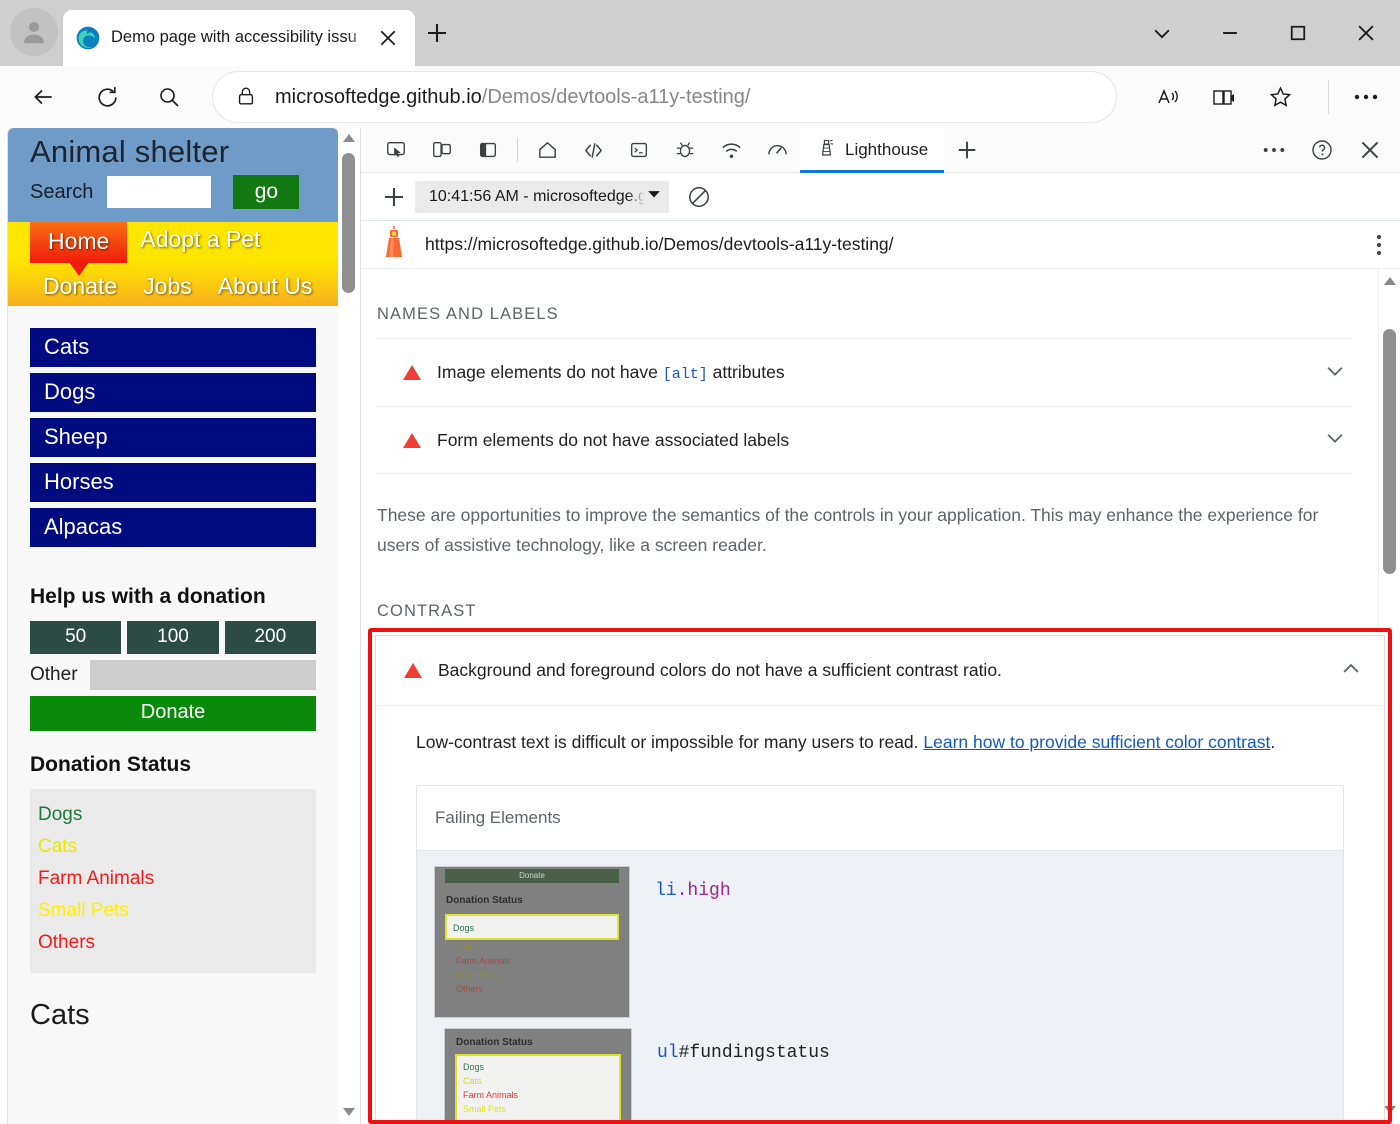  Describe the element at coordinates (173, 437) in the screenshot. I see `animal-link-sheep: Sheep` at that location.